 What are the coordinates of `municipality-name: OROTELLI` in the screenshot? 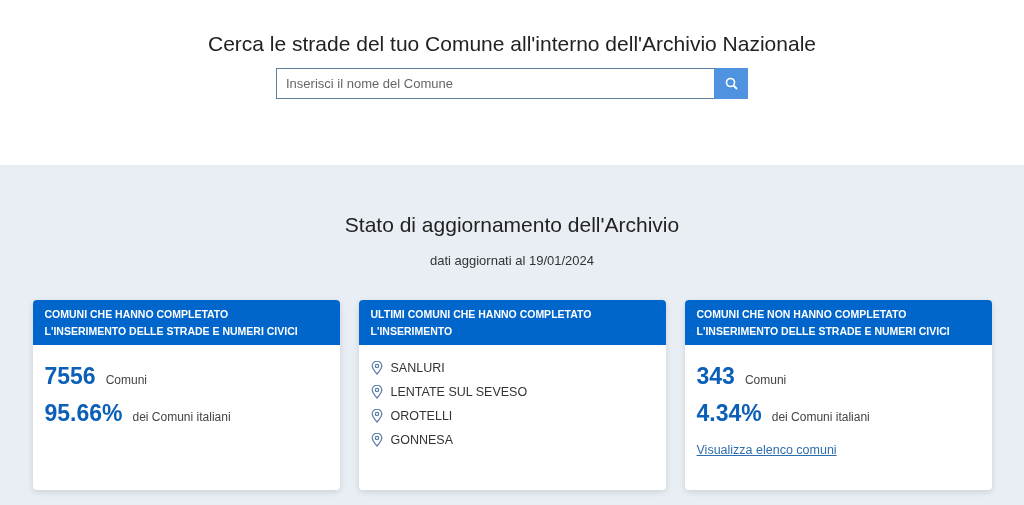 It's located at (421, 416).